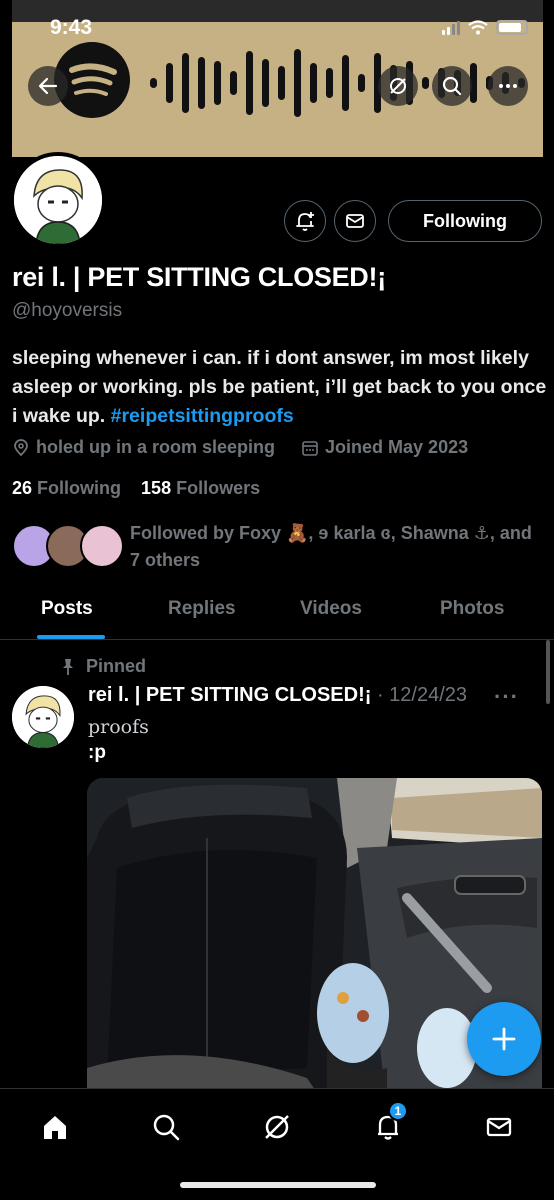  What do you see at coordinates (422, 695) in the screenshot?
I see `post-date: · 12/24/23` at bounding box center [422, 695].